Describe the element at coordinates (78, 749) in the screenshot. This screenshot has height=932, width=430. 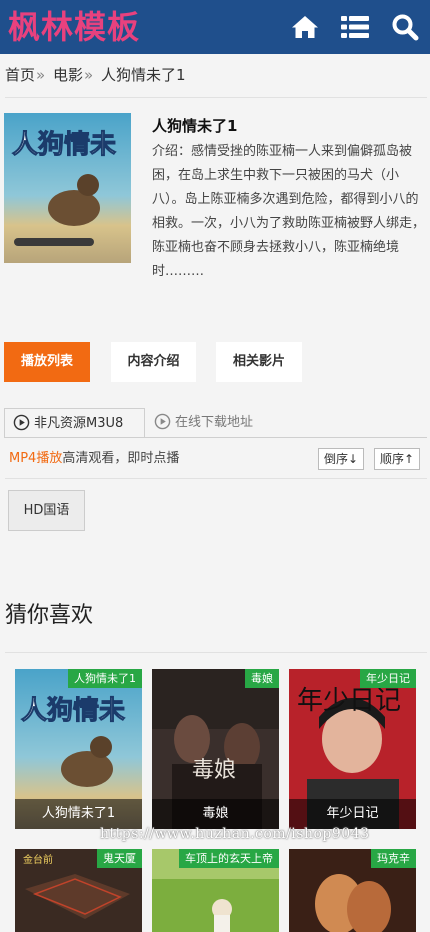
I see `recommend-card: 人狗情未 人狗情未了1 人狗情未了1` at that location.